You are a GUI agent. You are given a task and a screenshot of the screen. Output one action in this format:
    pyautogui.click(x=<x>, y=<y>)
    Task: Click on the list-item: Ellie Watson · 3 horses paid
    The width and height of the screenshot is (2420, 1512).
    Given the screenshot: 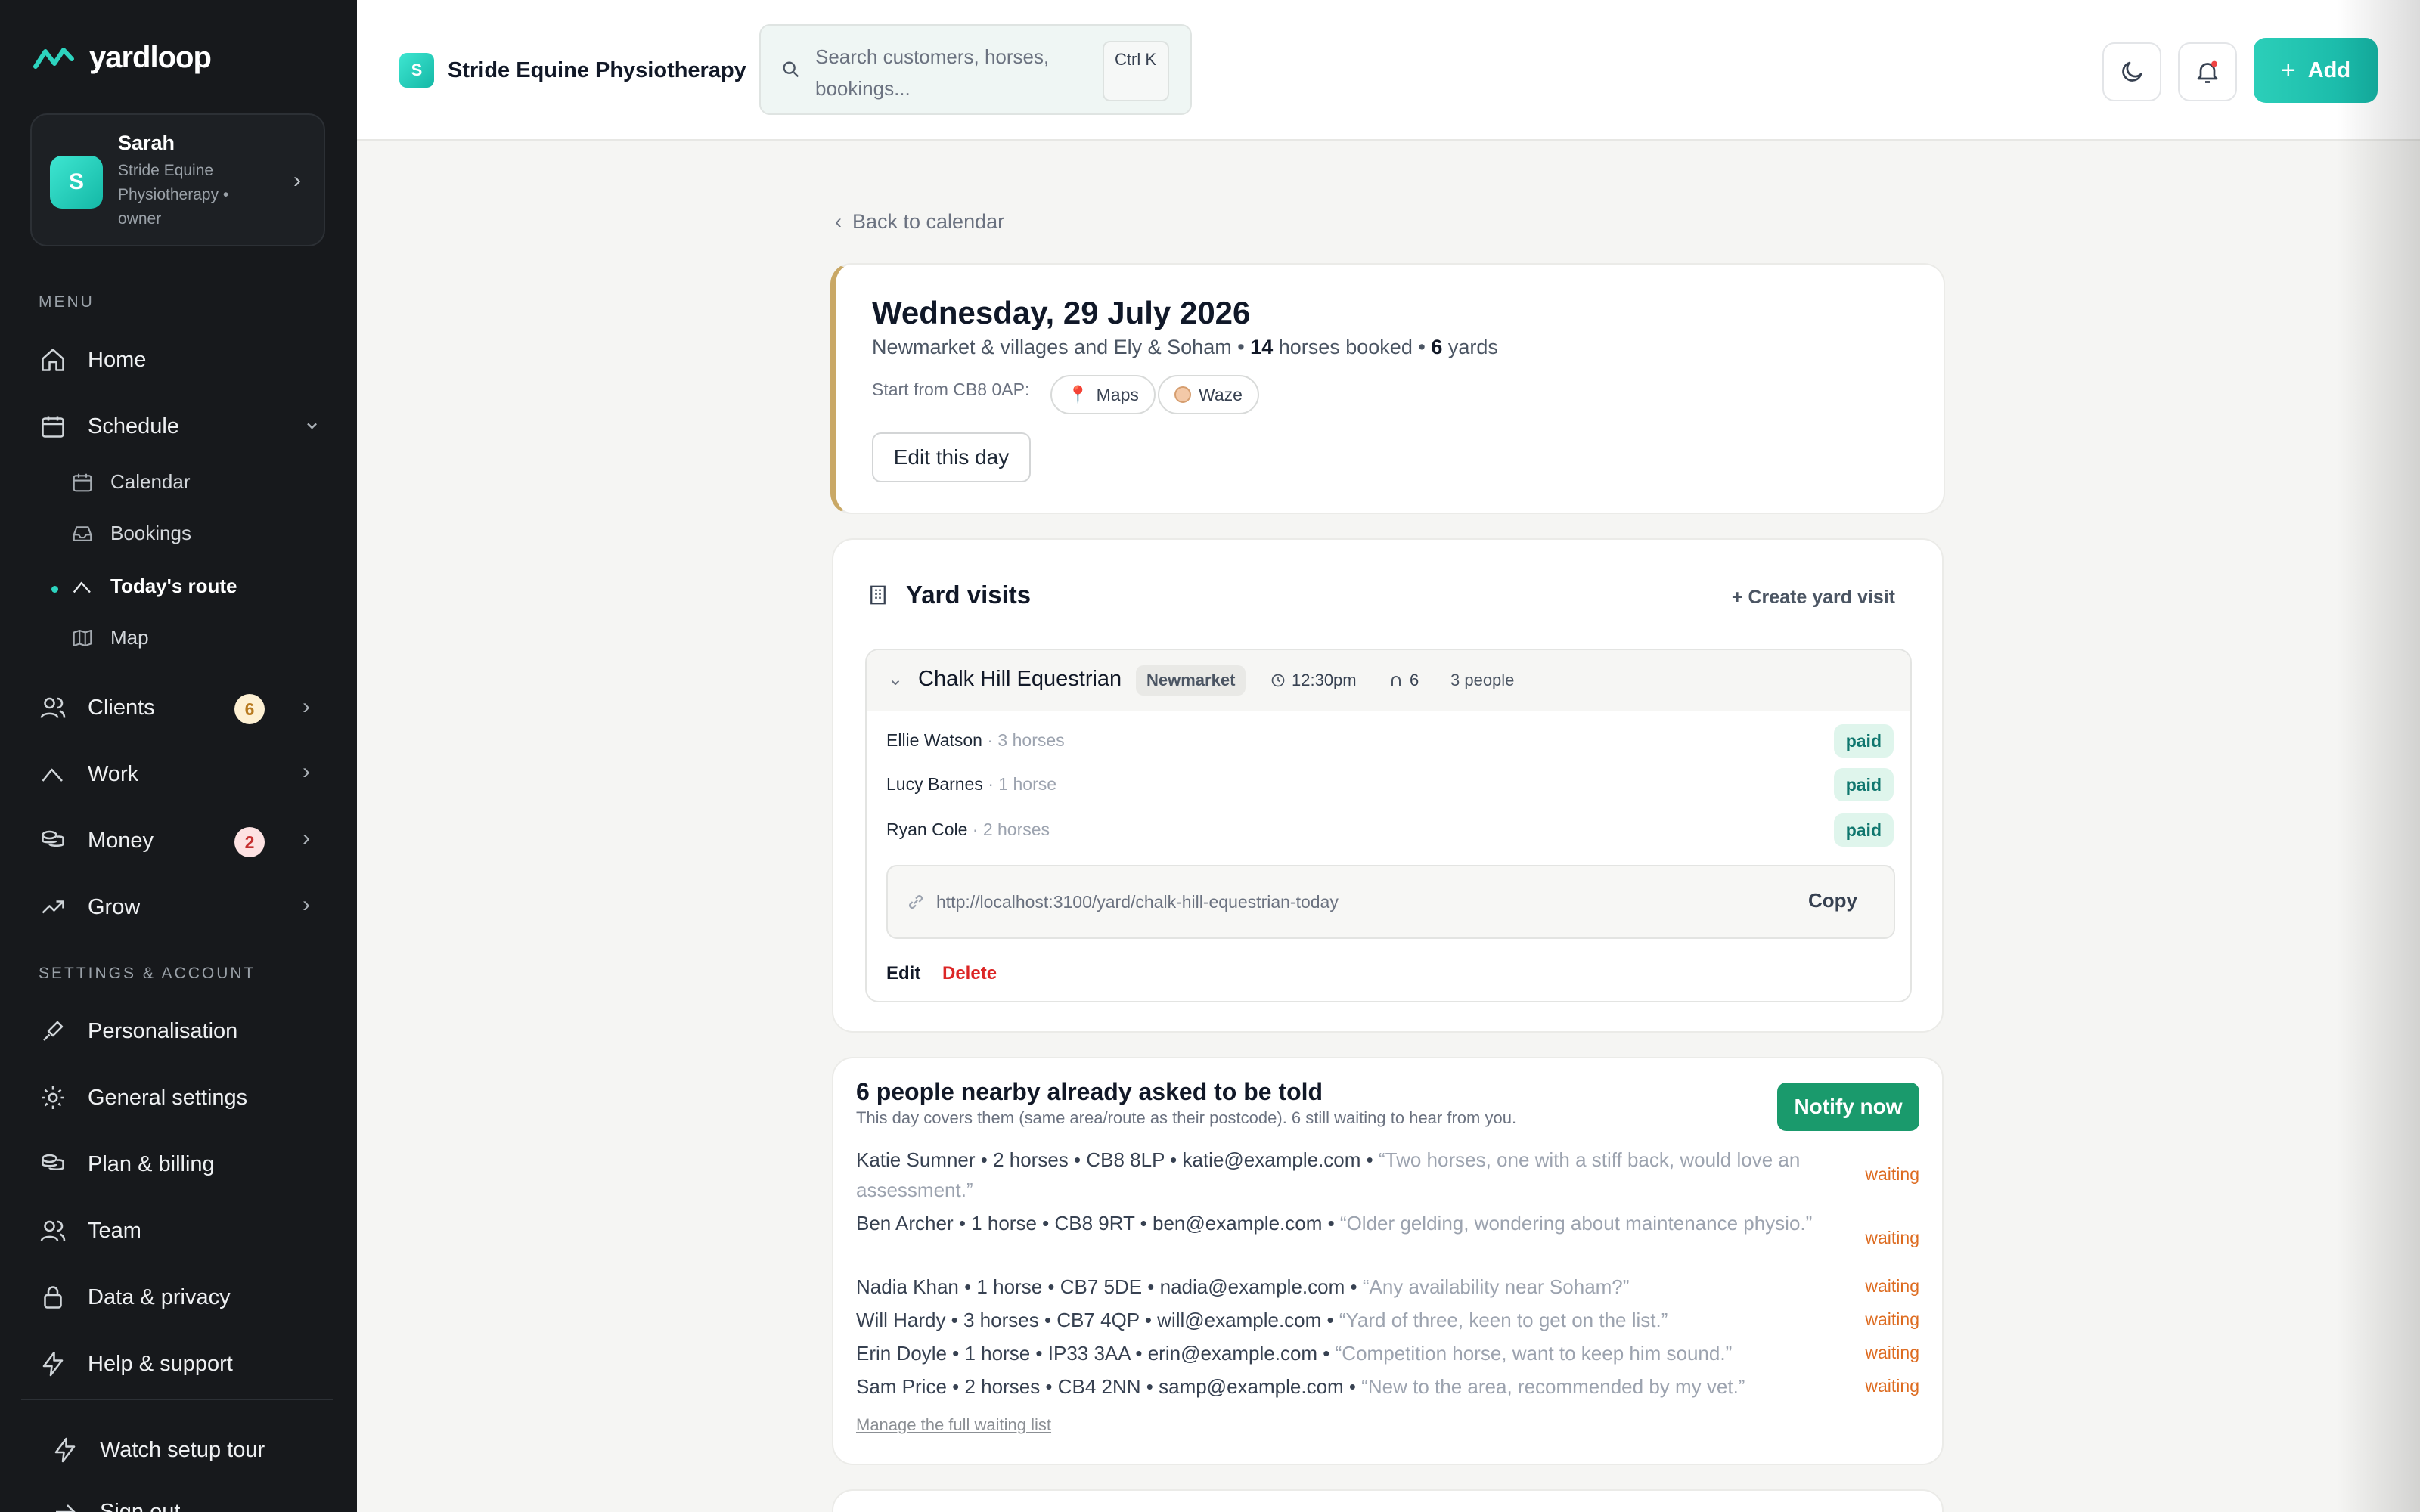 What is the action you would take?
    pyautogui.click(x=1390, y=740)
    